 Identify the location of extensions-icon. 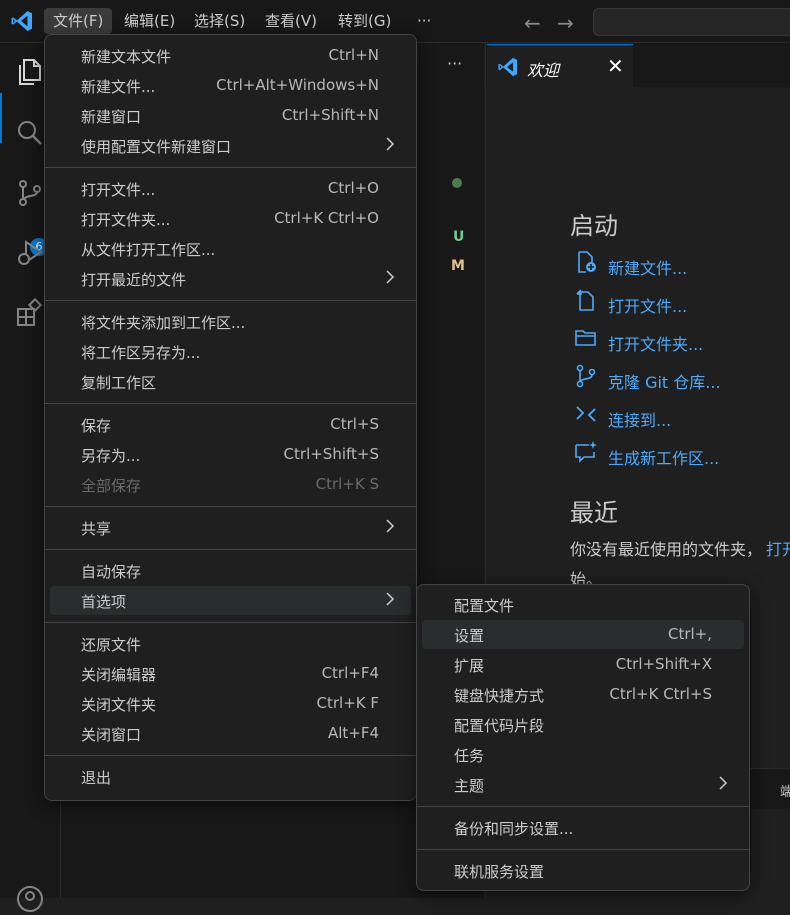
(30, 313).